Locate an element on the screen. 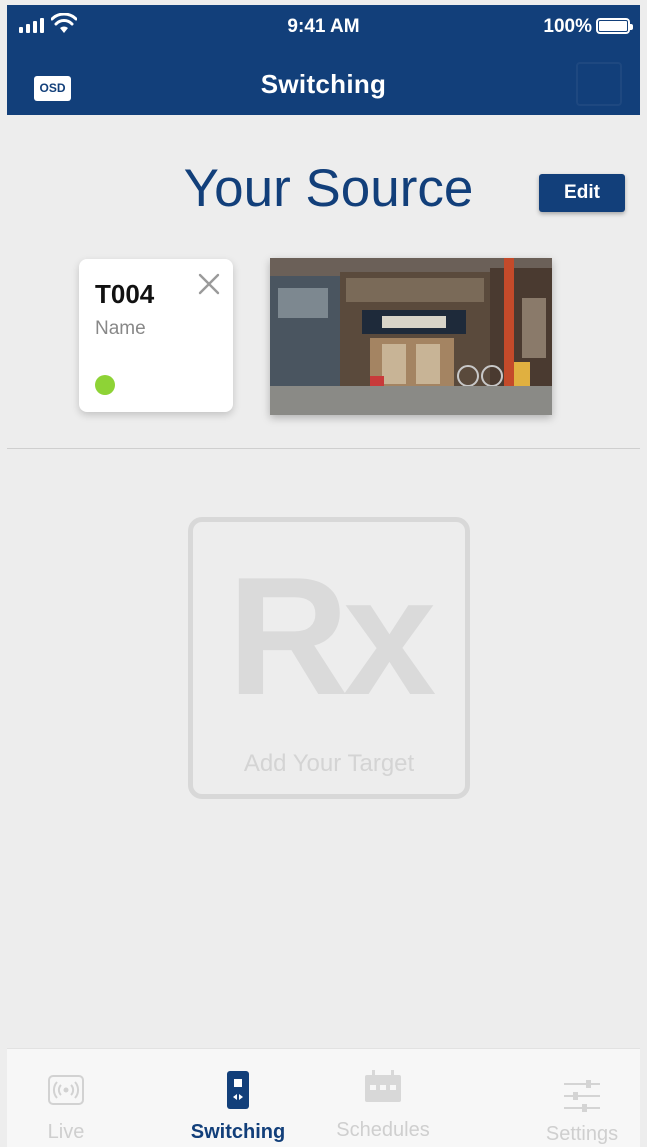  tab-schedules-label: Schedules is located at coordinates (383, 1130).